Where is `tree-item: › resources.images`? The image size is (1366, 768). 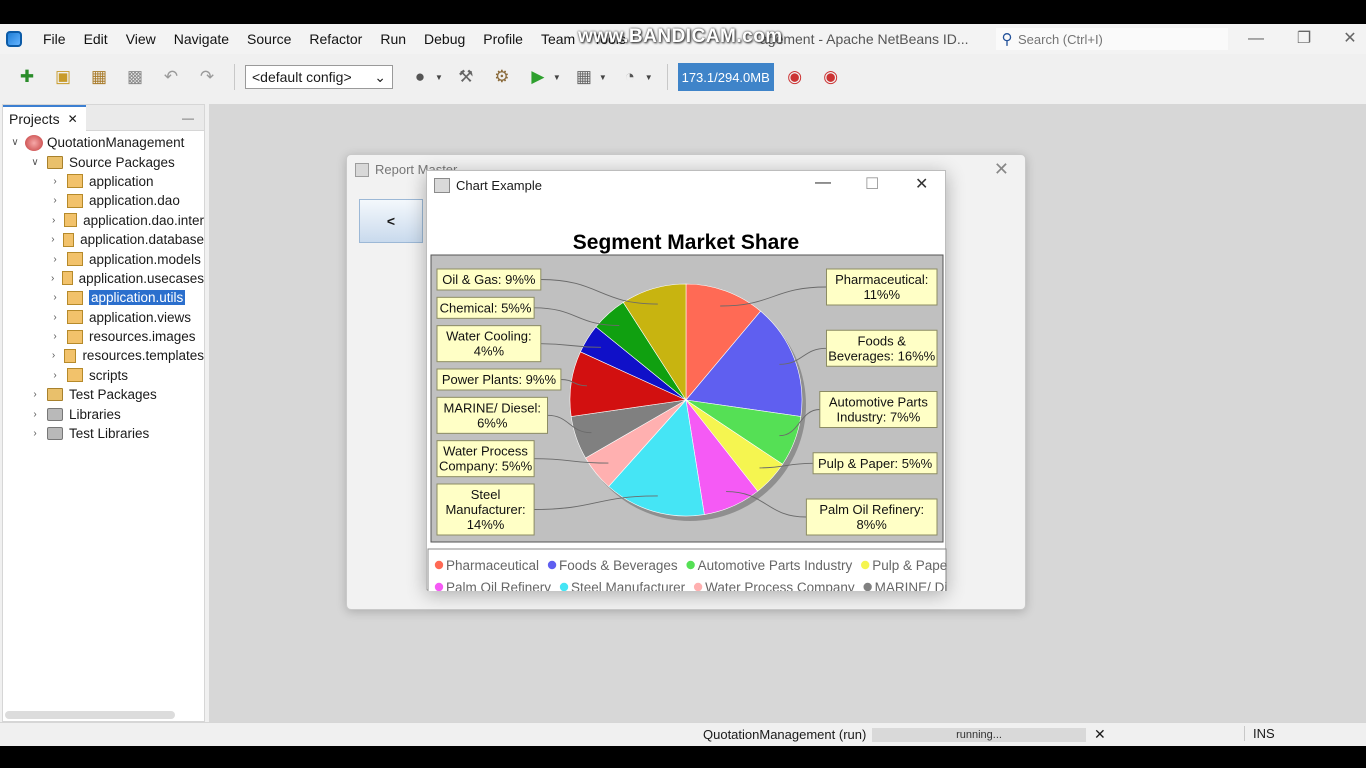 tree-item: › resources.images is located at coordinates (103, 336).